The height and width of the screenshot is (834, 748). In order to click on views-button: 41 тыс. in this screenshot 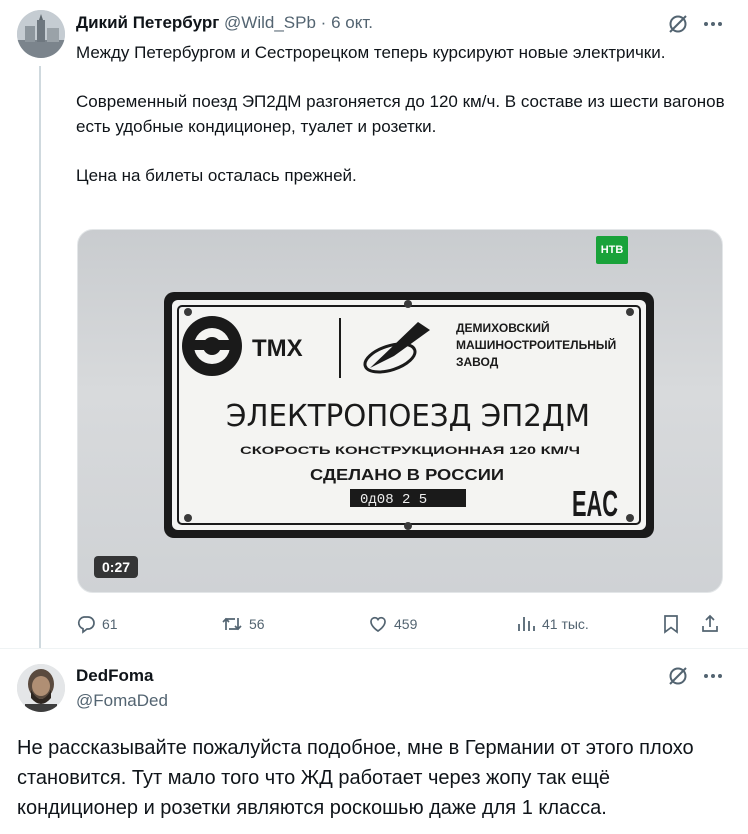, I will do `click(552, 624)`.